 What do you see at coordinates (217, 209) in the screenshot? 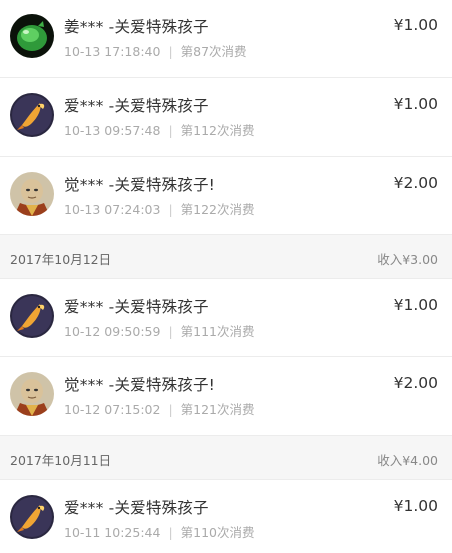
I see `transaction-count: 第122次消费` at bounding box center [217, 209].